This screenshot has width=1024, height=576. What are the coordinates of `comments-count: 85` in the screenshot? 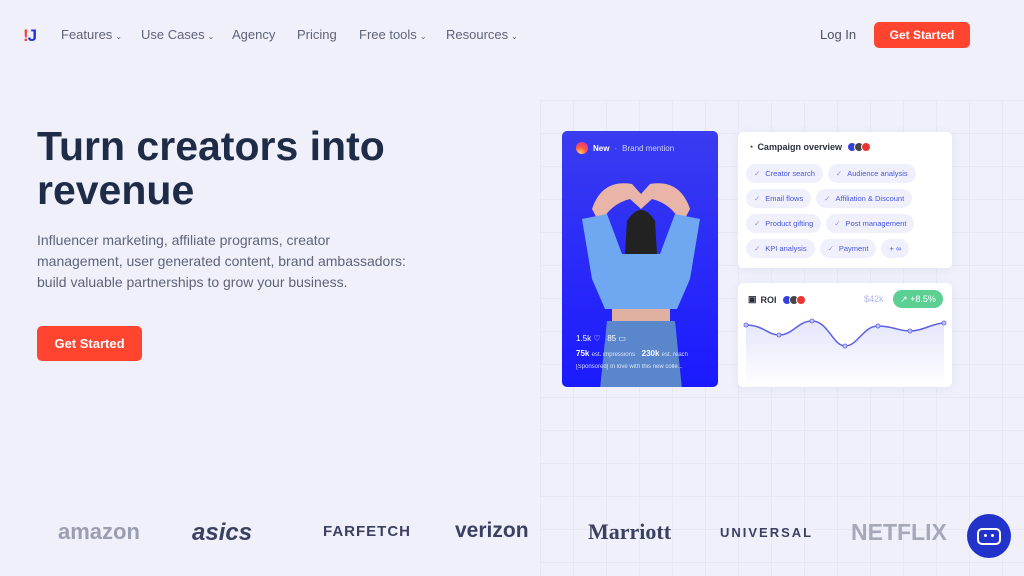 It's located at (612, 338).